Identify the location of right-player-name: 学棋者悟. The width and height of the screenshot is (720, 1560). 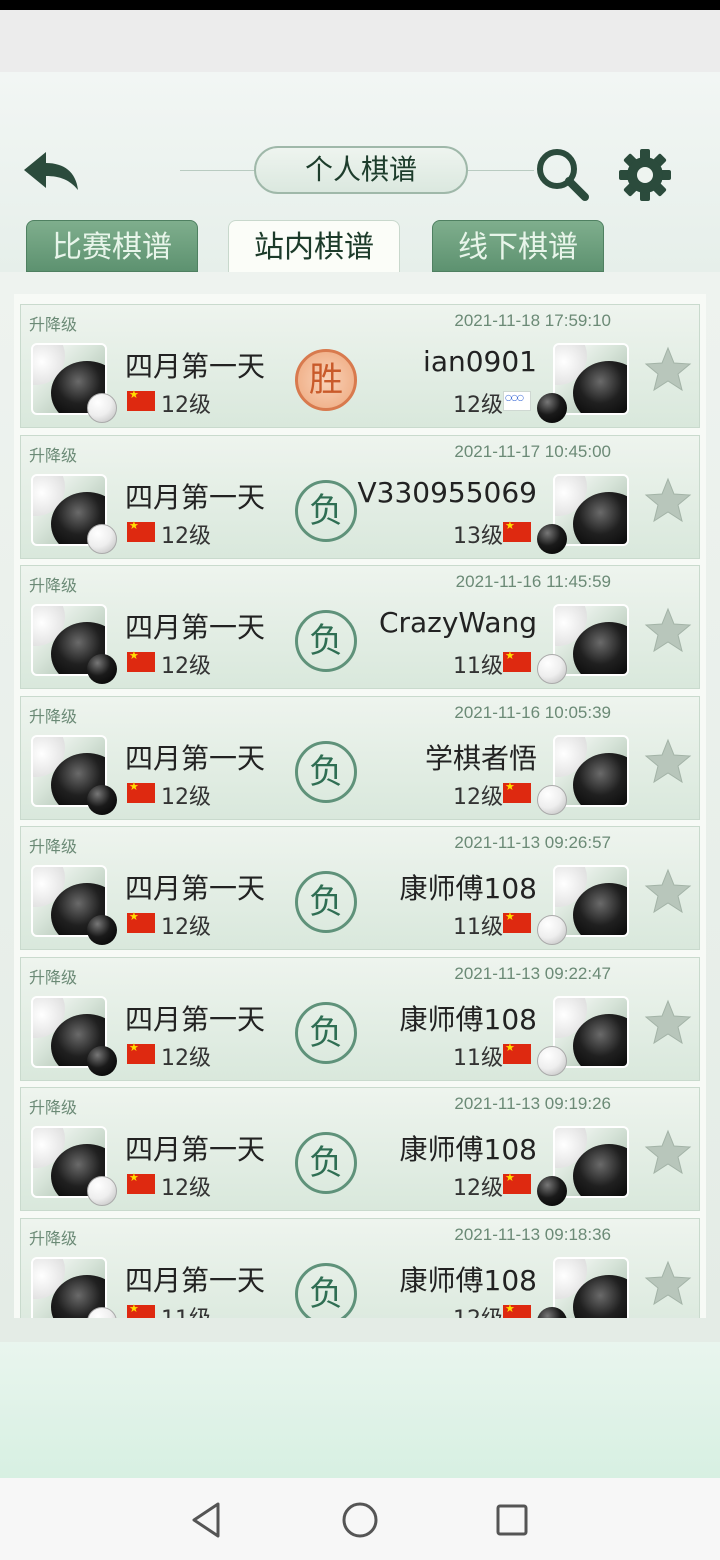
(480, 758).